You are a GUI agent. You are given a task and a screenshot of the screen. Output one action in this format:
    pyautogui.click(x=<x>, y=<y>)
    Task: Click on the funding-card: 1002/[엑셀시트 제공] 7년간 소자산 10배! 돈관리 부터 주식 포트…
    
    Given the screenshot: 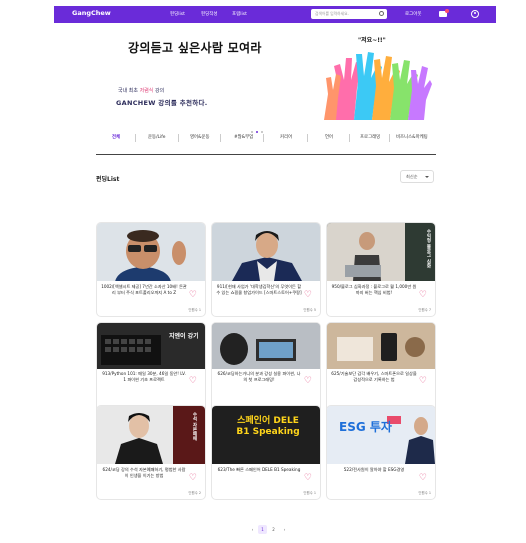 What is the action you would take?
    pyautogui.click(x=151, y=269)
    